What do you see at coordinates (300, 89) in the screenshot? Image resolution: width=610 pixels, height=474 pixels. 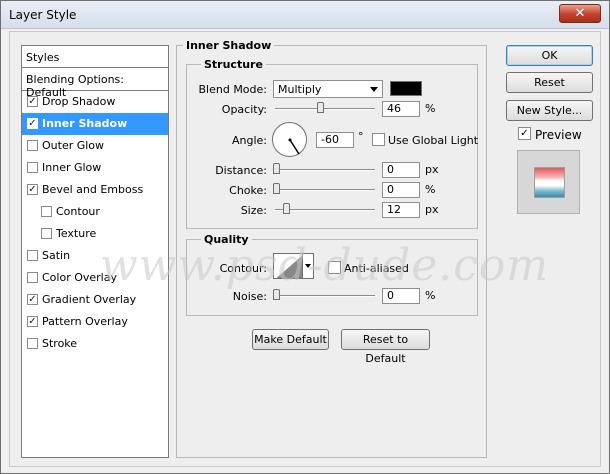 I see `blend-mode-value: Multiply` at bounding box center [300, 89].